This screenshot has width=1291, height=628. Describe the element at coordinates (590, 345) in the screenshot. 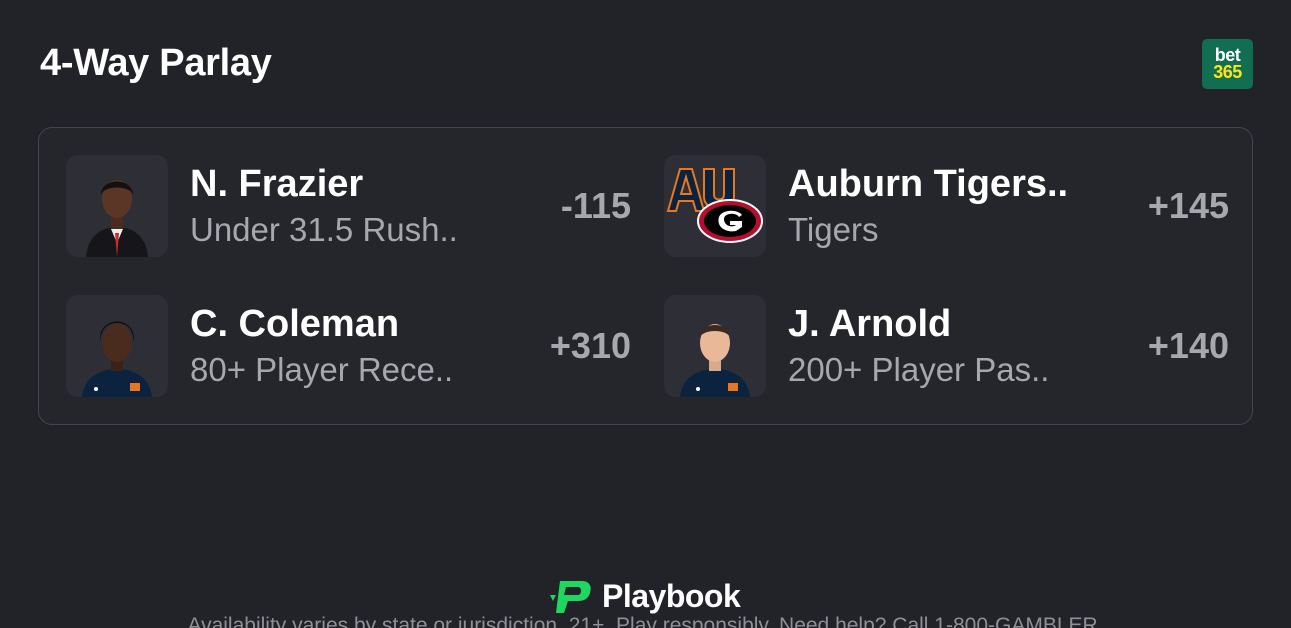

I see `leg-odds: +310` at that location.